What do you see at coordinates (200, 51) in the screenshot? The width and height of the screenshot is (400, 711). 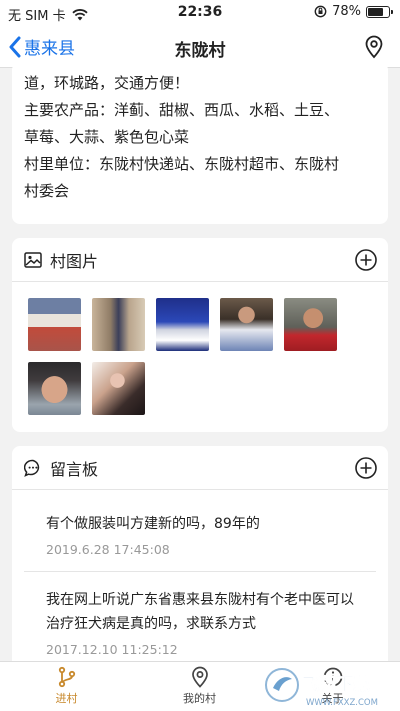 I see `page-title: 东陇村` at bounding box center [200, 51].